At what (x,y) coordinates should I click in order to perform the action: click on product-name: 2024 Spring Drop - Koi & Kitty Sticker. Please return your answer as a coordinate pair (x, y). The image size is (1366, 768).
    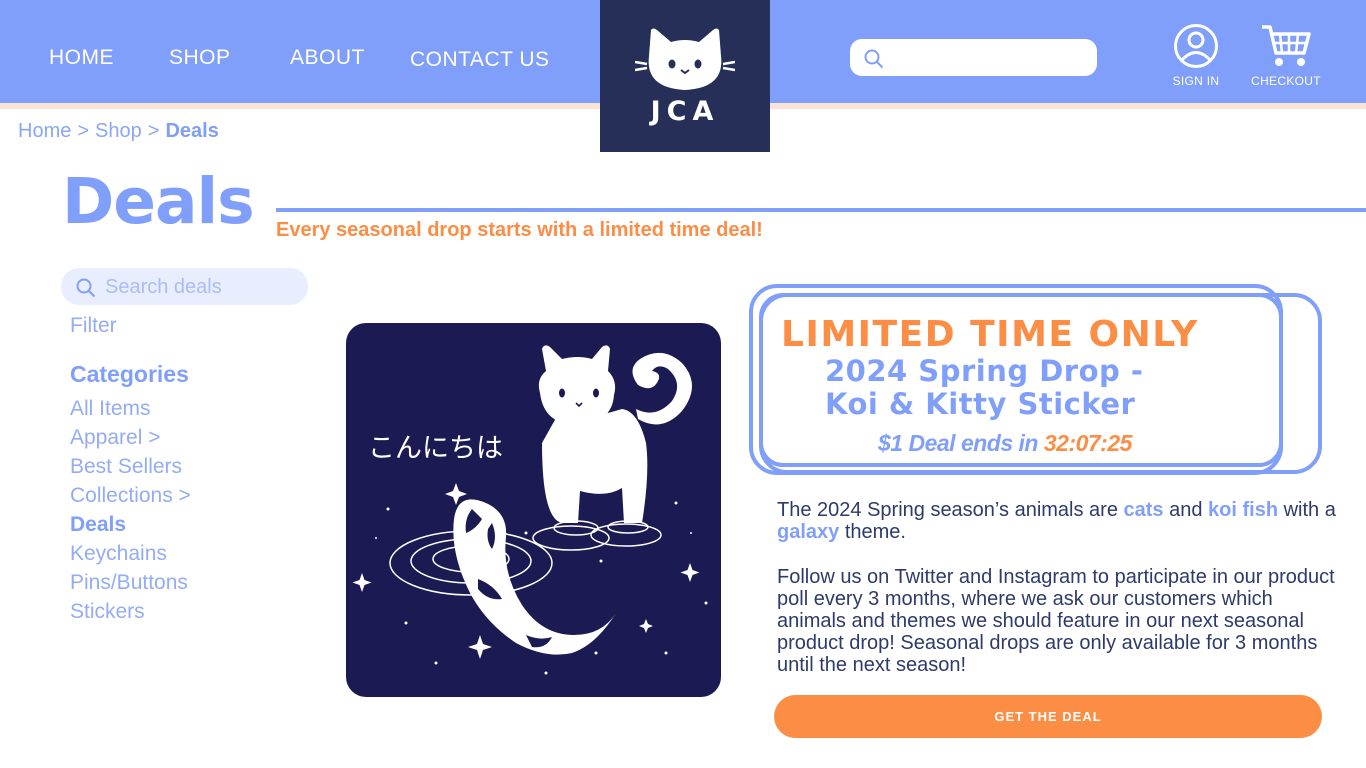
    Looking at the image, I should click on (1035, 388).